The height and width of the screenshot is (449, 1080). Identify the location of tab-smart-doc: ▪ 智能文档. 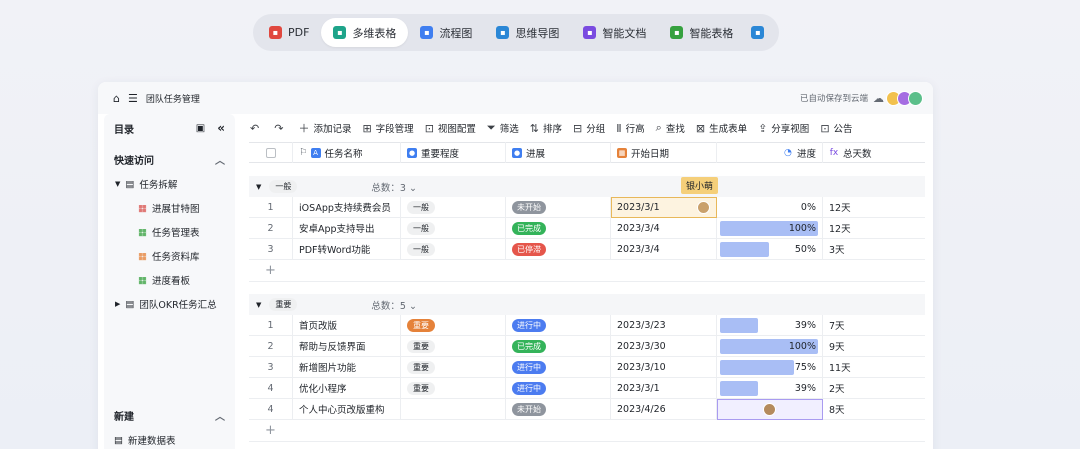
(614, 32).